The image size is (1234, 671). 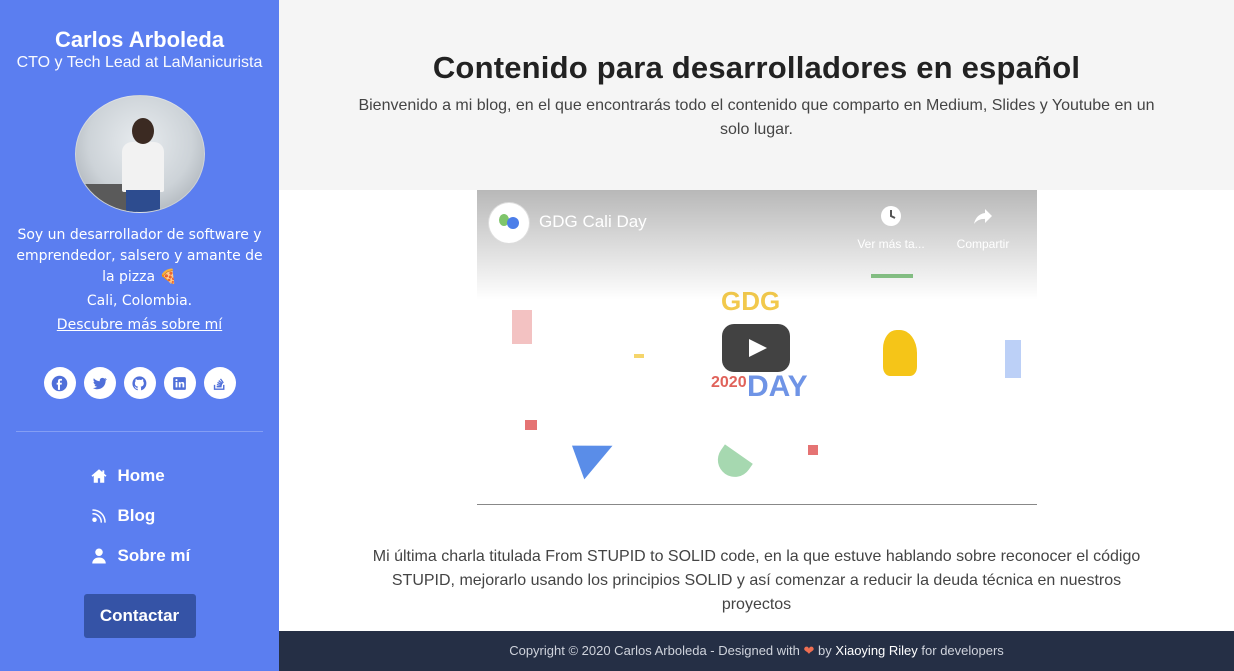 What do you see at coordinates (983, 227) in the screenshot?
I see `share-button: Compartir` at bounding box center [983, 227].